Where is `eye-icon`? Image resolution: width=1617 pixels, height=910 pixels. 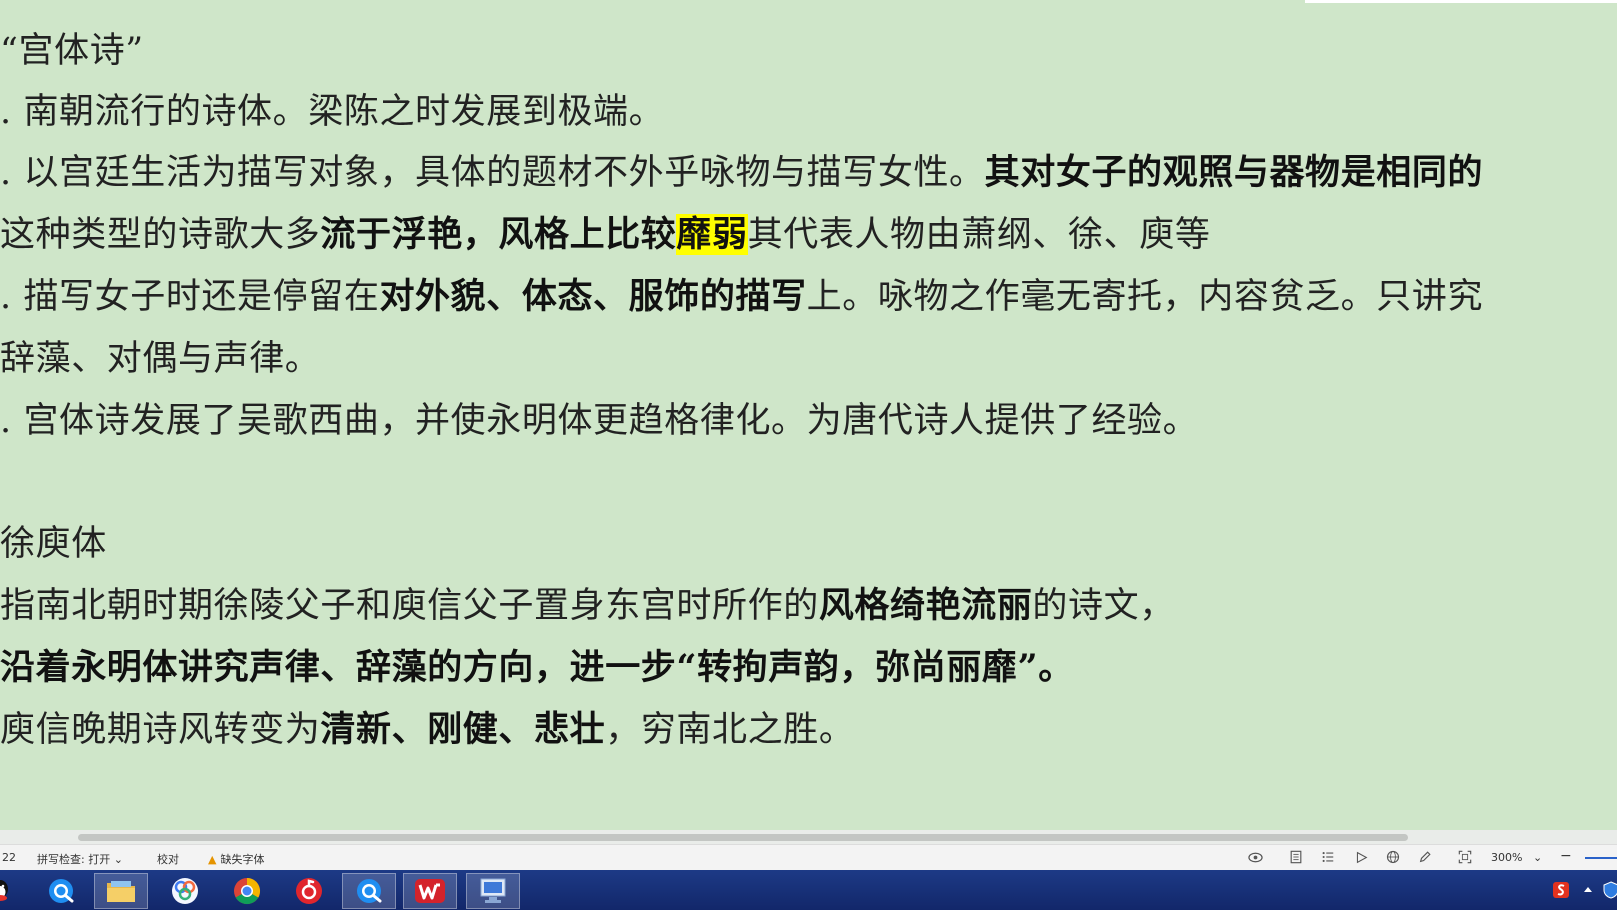
eye-icon is located at coordinates (1255, 857).